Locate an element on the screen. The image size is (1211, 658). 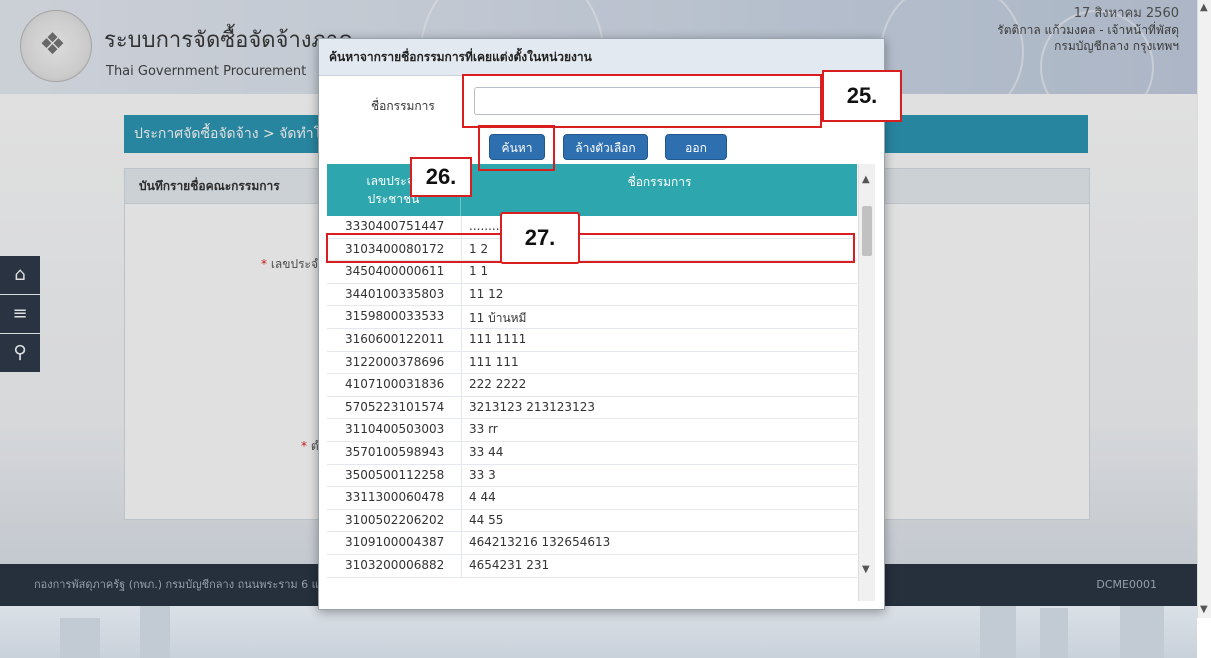
committee-name-cell: 464213216 132654613 is located at coordinates (540, 542).